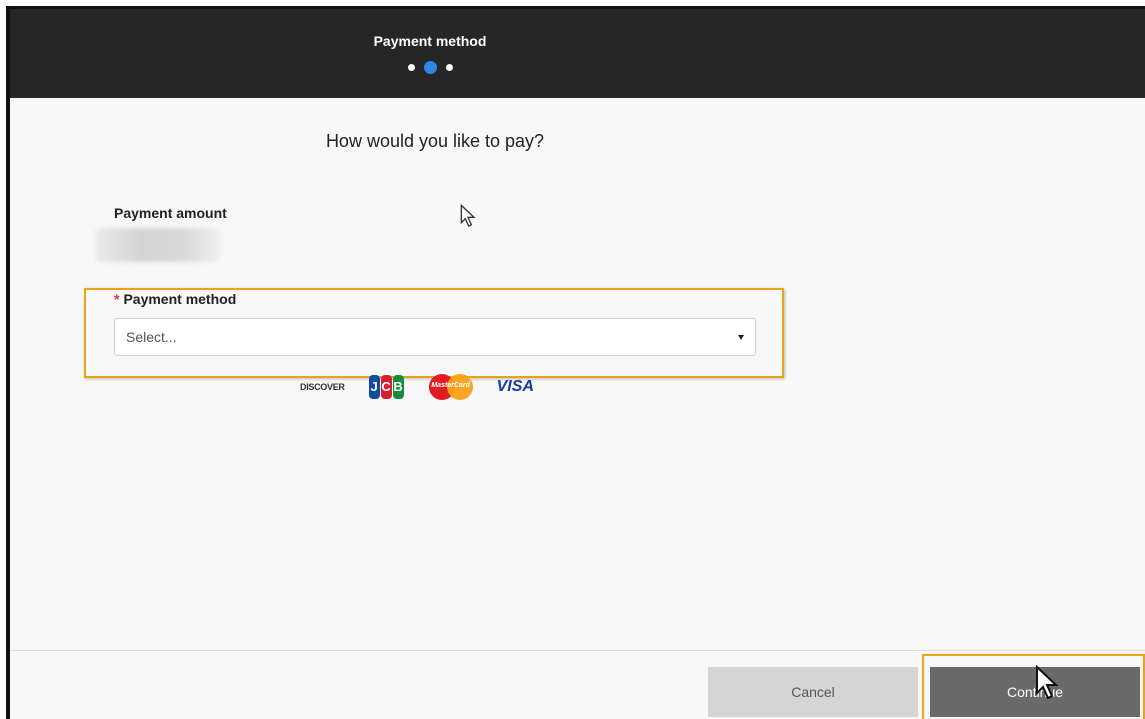  I want to click on footer-divider, so click(577, 650).